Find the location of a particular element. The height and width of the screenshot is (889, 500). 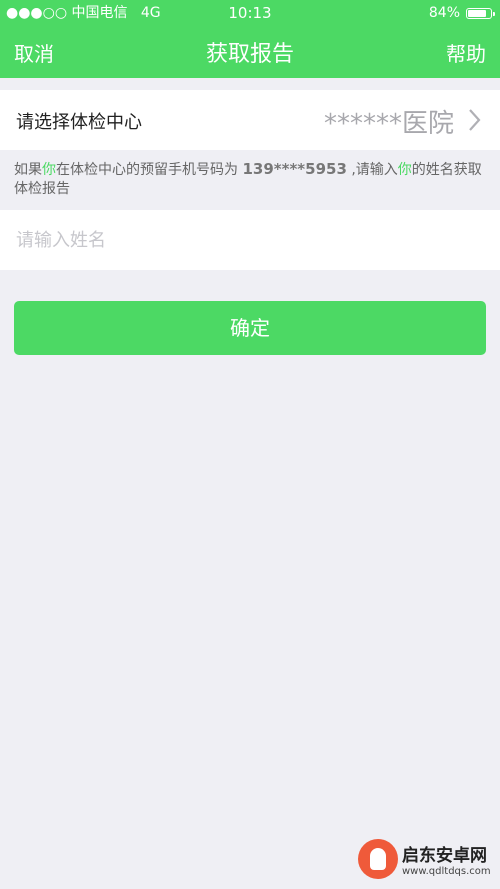

name-row is located at coordinates (250, 240).